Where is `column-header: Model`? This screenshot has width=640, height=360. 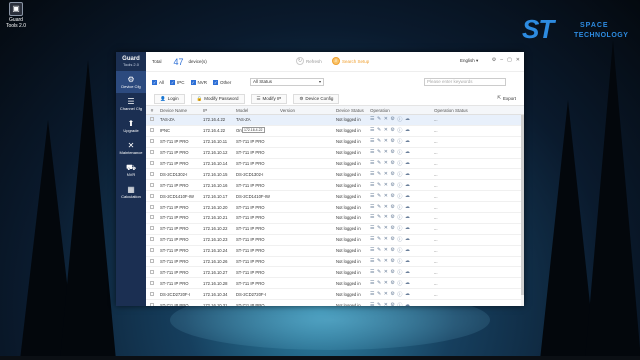
column-header: Model is located at coordinates (256, 110).